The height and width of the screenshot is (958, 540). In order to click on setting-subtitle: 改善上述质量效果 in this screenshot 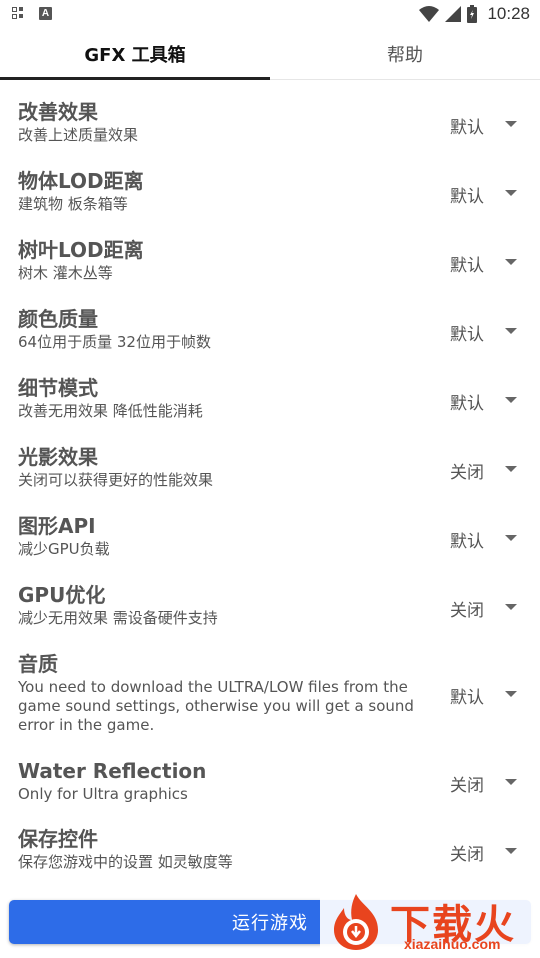, I will do `click(78, 135)`.